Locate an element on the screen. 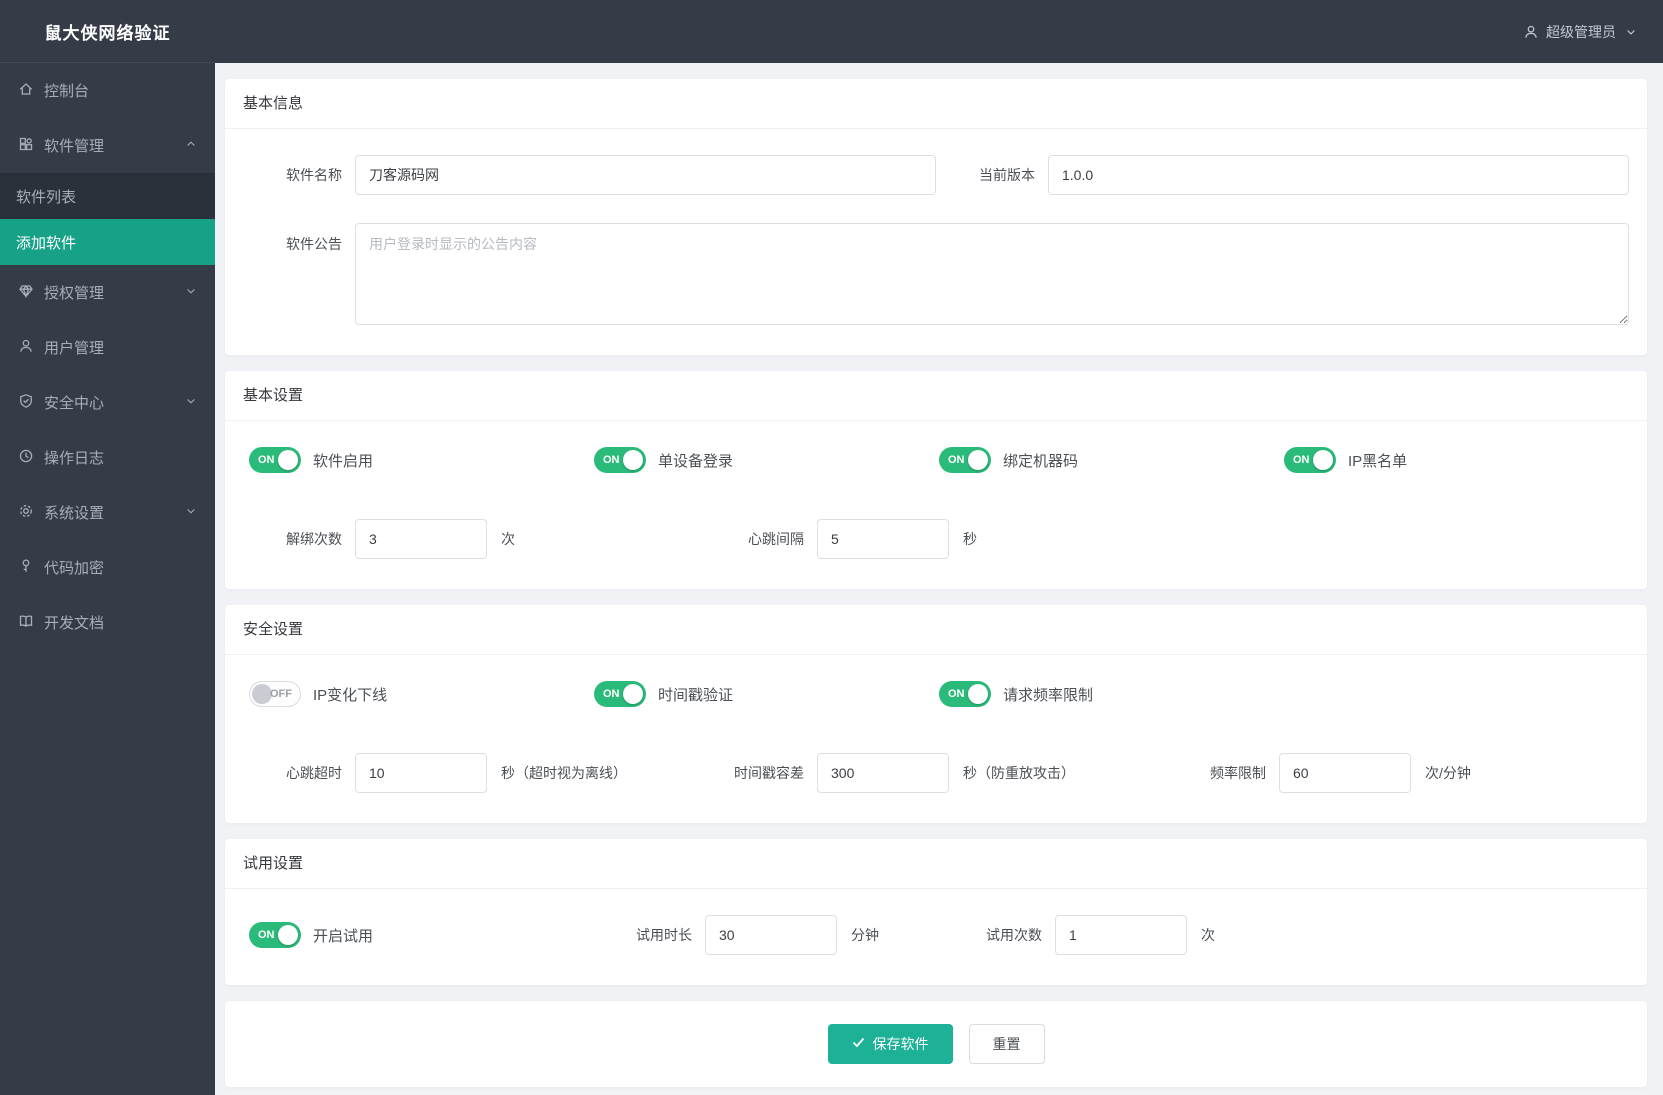  software-name-input is located at coordinates (645, 175).